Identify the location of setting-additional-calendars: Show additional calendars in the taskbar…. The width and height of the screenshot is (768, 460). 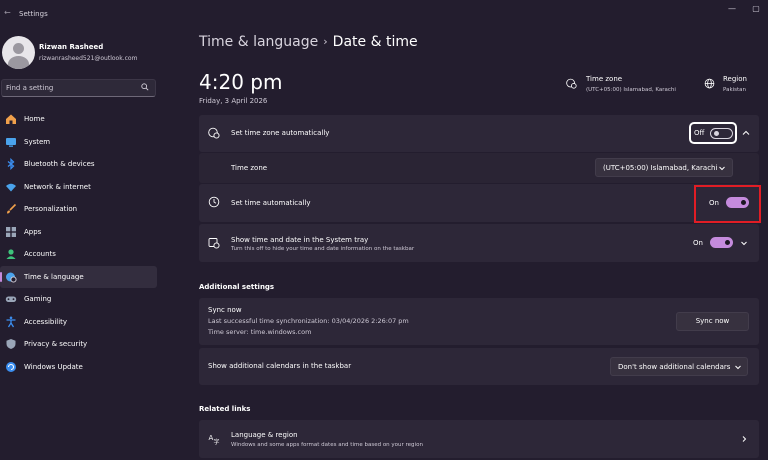
(479, 366).